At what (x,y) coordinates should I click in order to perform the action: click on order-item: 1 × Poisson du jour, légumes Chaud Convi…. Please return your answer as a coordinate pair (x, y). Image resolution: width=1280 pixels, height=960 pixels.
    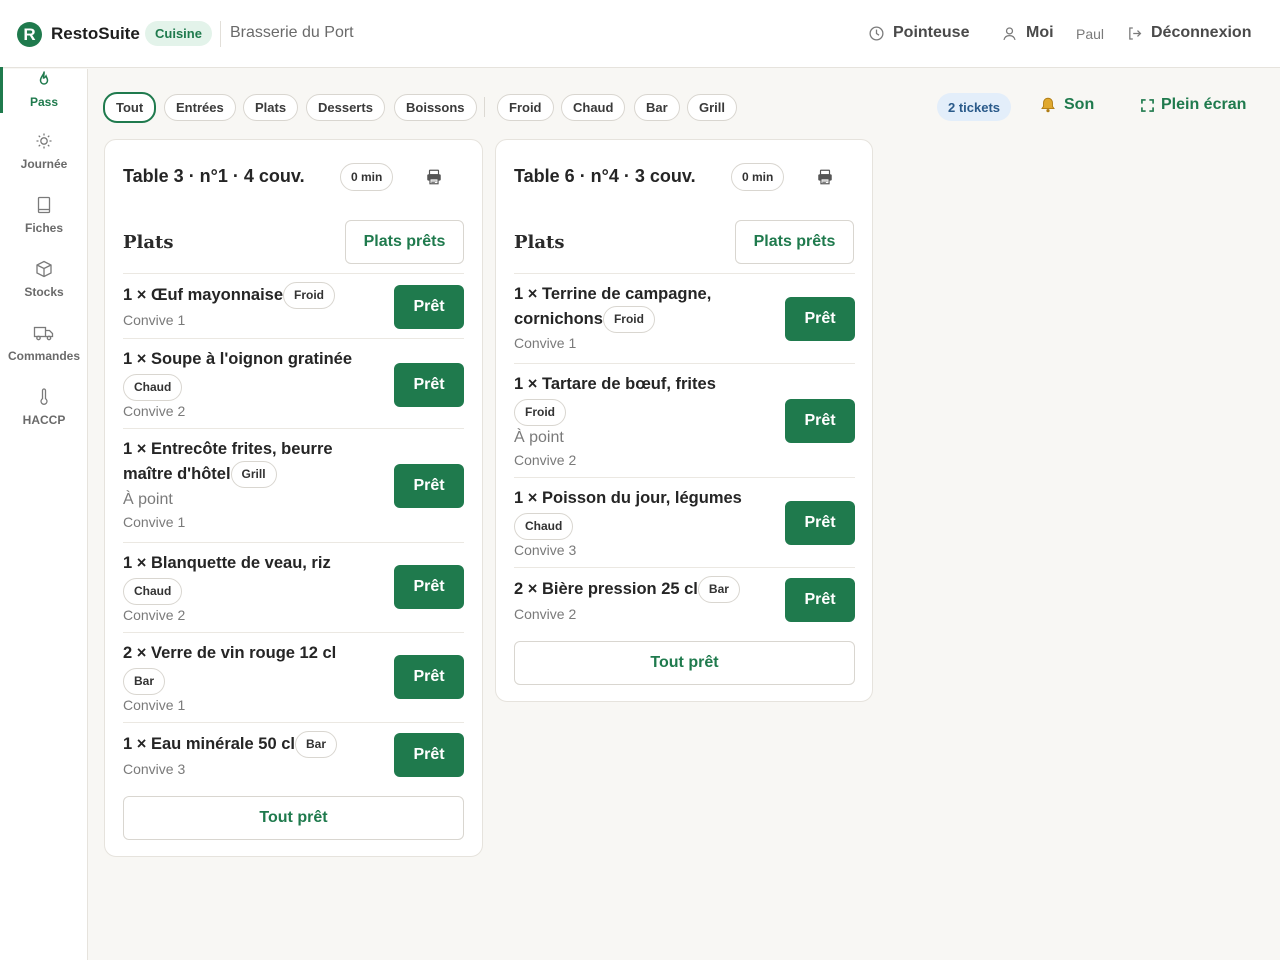
    Looking at the image, I should click on (684, 522).